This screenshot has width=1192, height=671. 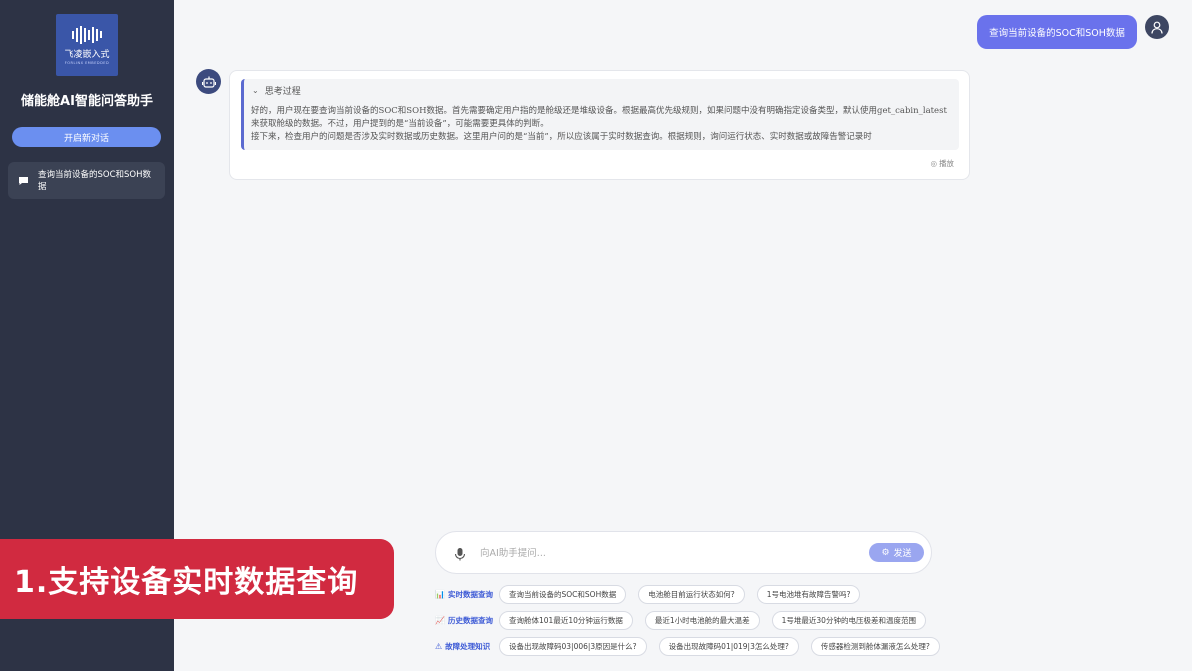 I want to click on chat-input-bar: ⚙ 发送, so click(x=683, y=552).